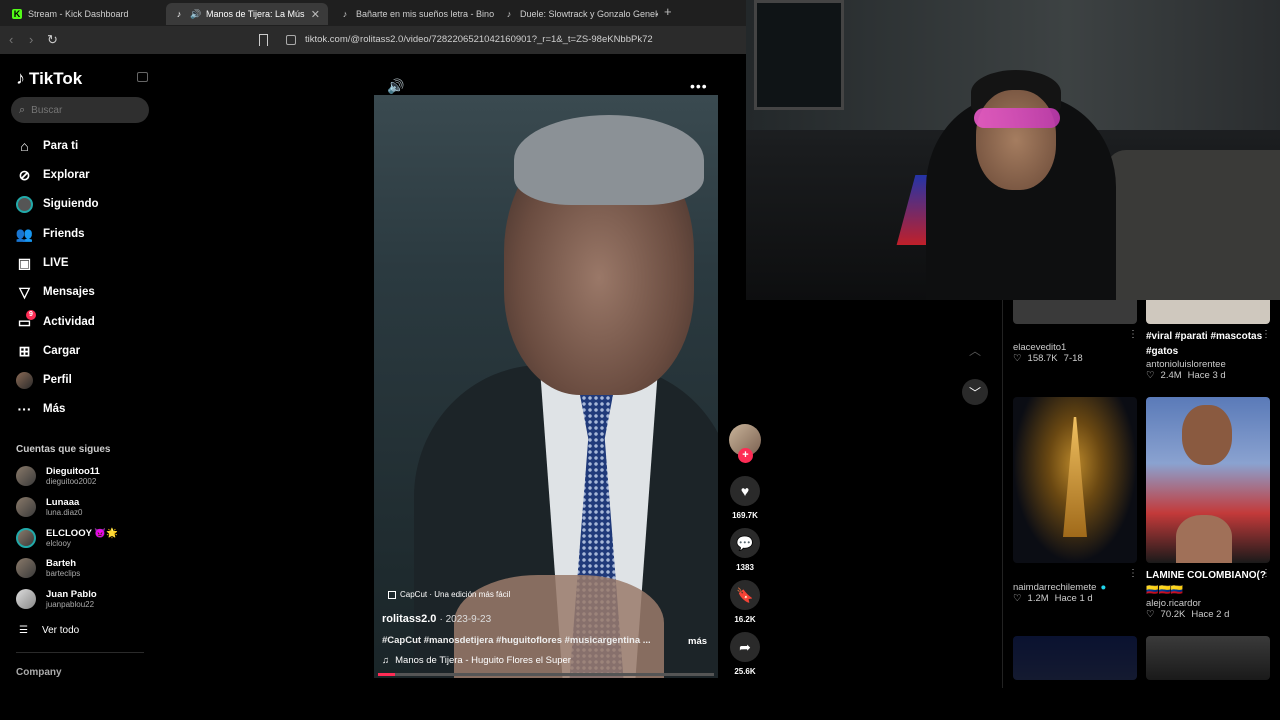  What do you see at coordinates (54, 409) in the screenshot?
I see `nav-label: Más` at bounding box center [54, 409].